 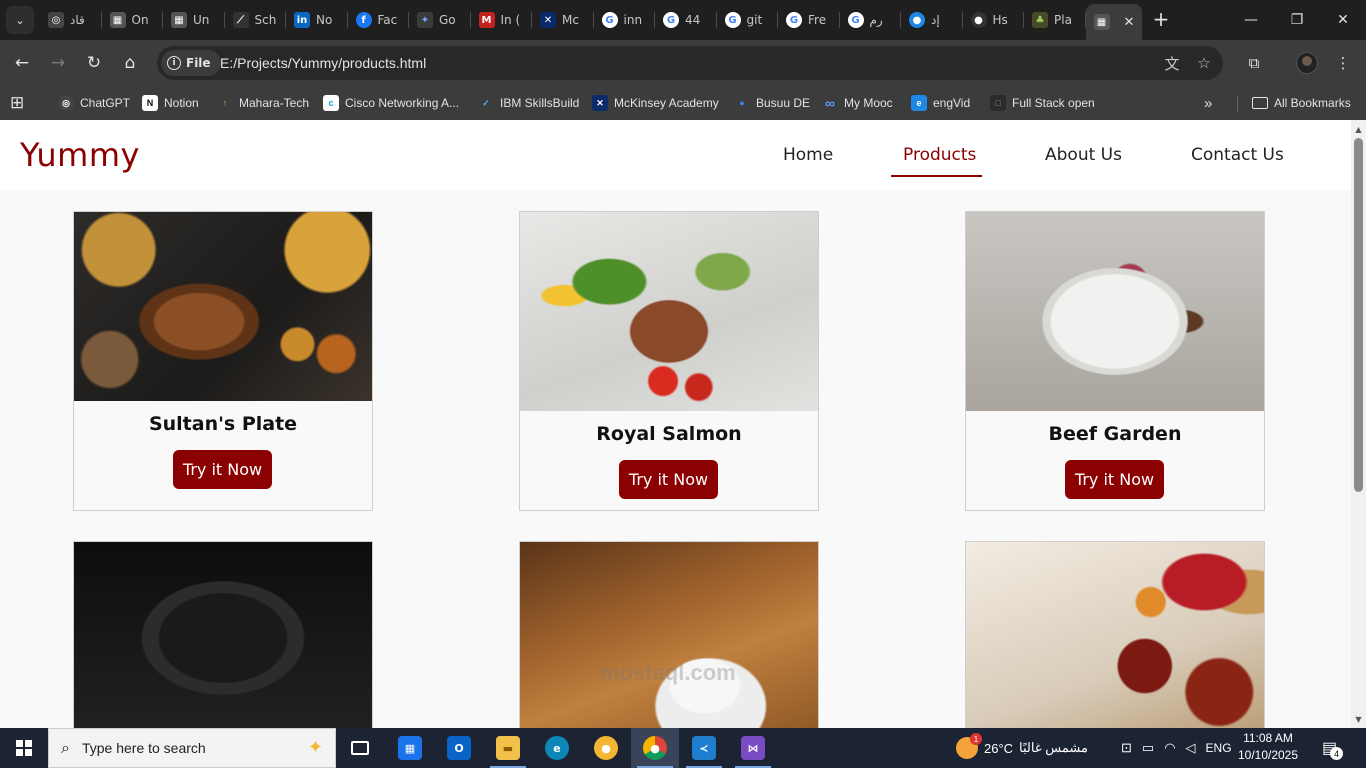 I want to click on tab-favicon-icon: ●, so click(x=978, y=20).